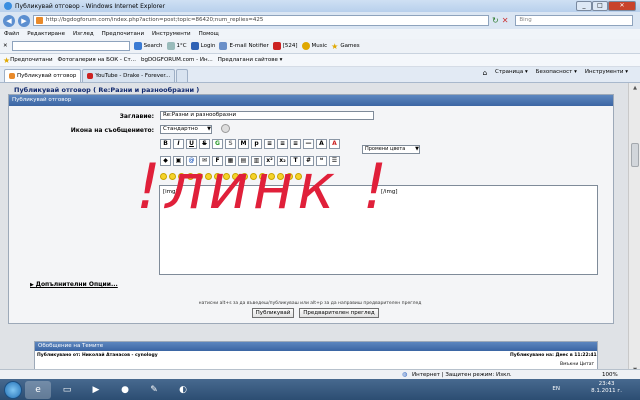 This screenshot has height=400, width=640. Describe the element at coordinates (244, 46) in the screenshot. I see `email-notifier-button: E-mail Notifier` at that location.